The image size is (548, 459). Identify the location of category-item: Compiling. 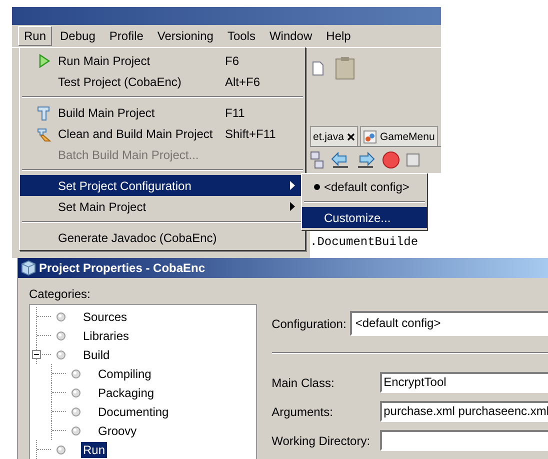
(125, 374).